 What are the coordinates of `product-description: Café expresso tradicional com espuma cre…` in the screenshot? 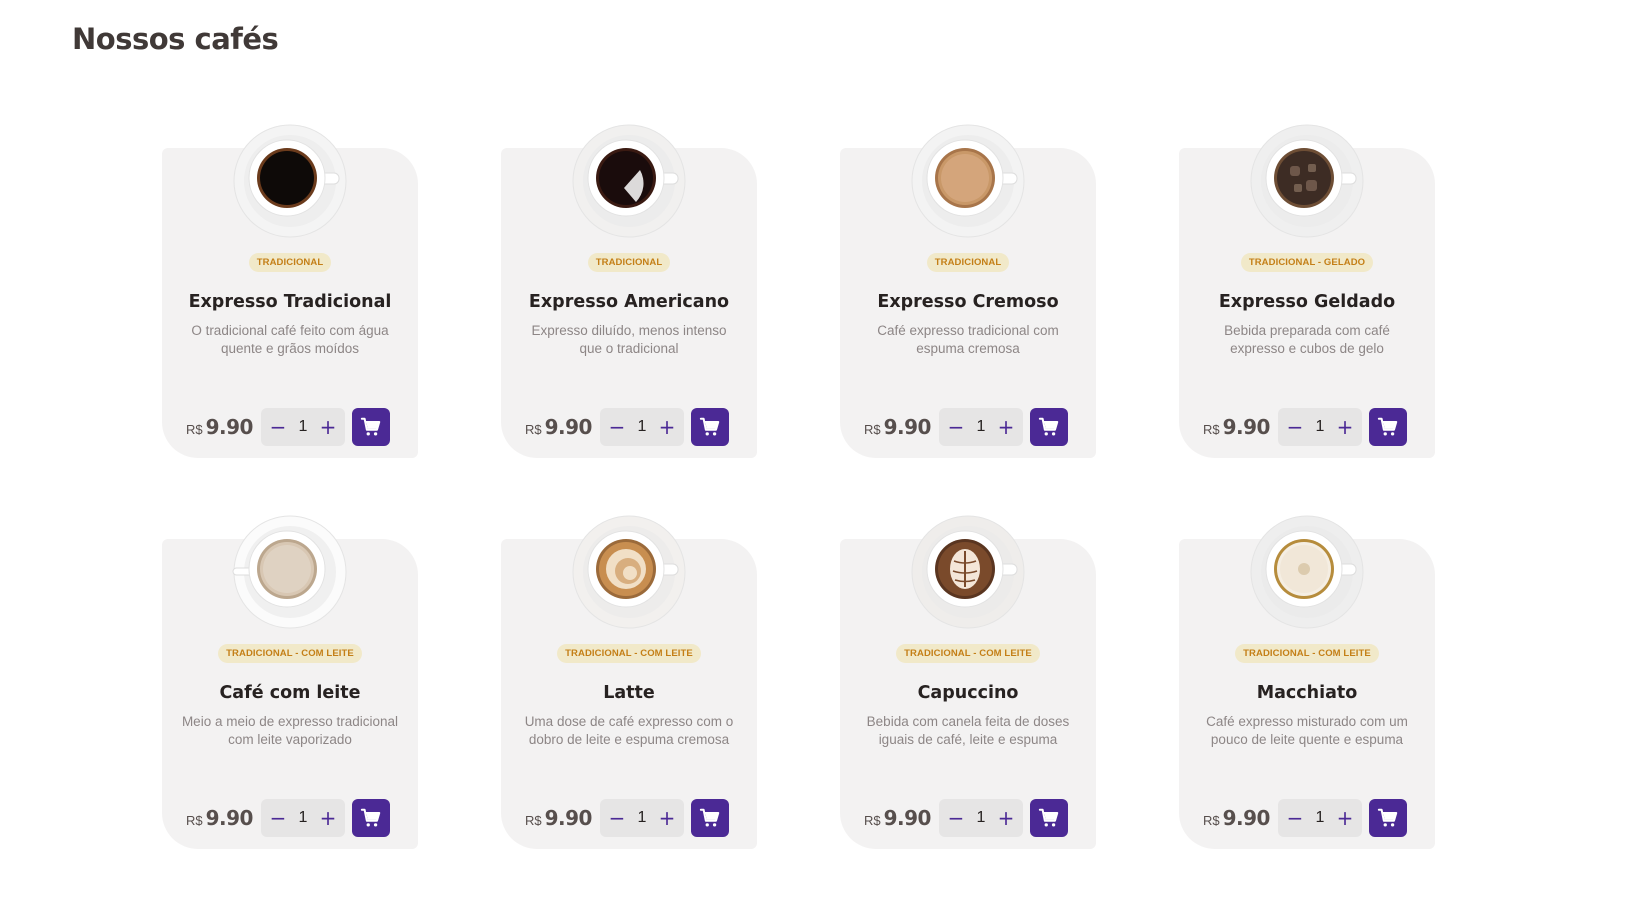 It's located at (968, 339).